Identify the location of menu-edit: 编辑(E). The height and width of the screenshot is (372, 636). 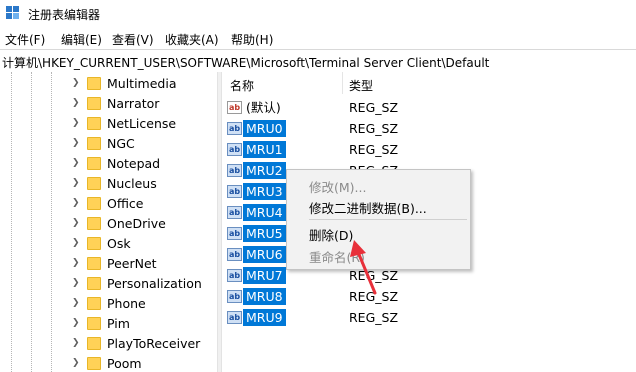
(81, 39).